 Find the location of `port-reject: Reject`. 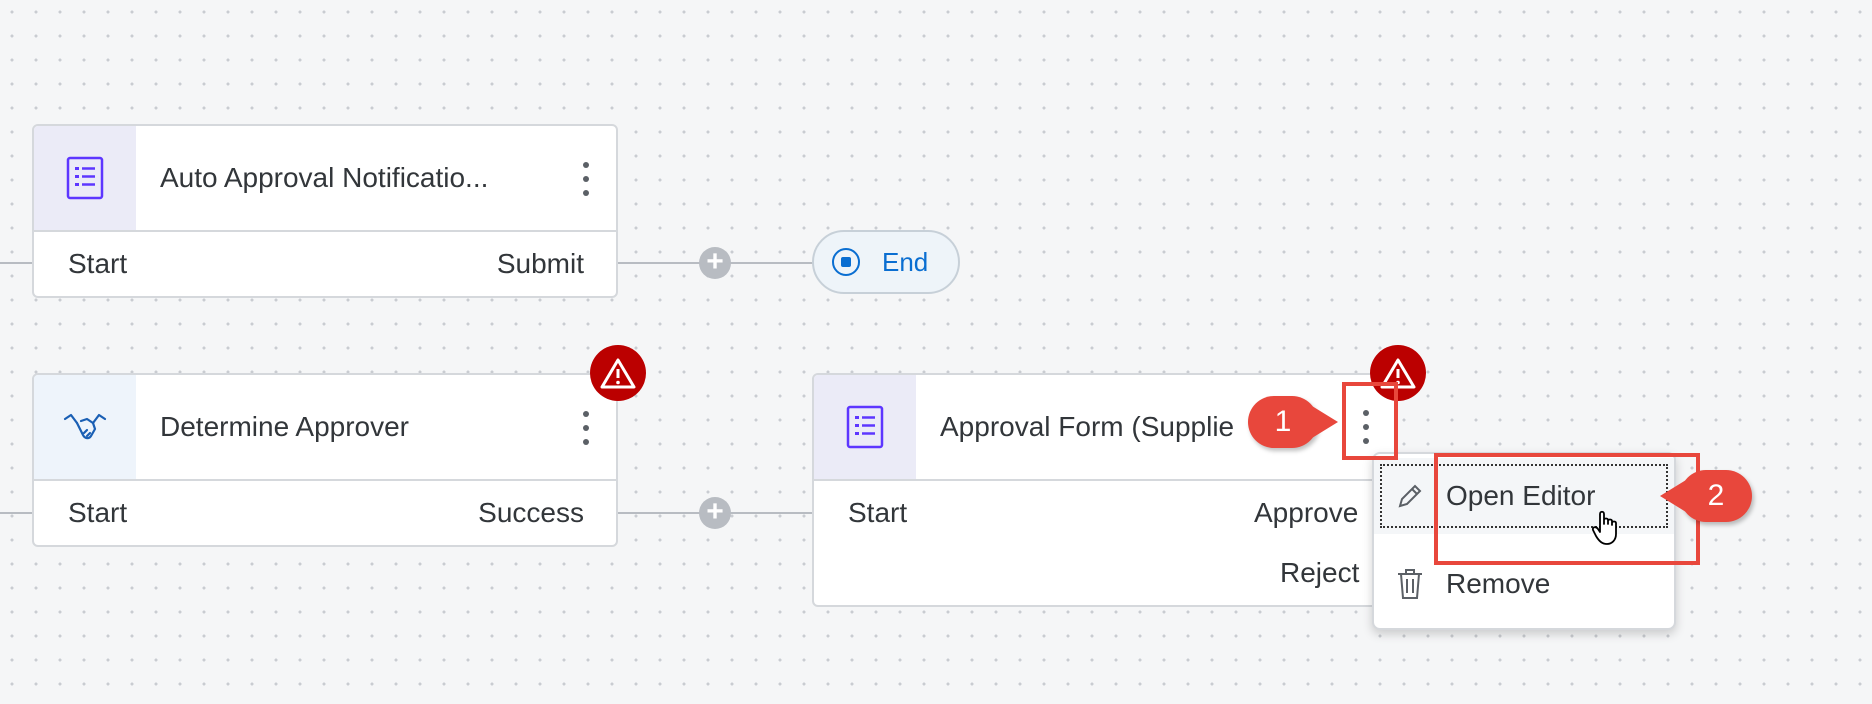

port-reject: Reject is located at coordinates (1319, 573).